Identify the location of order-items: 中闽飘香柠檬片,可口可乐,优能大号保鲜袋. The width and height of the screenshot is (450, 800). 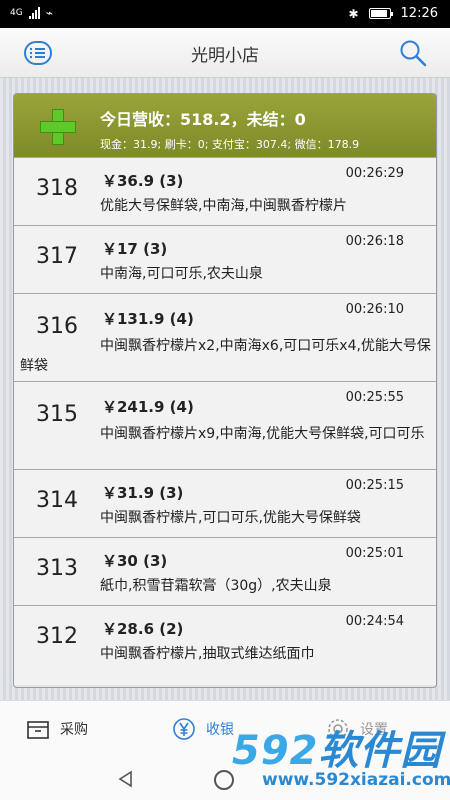
(230, 518).